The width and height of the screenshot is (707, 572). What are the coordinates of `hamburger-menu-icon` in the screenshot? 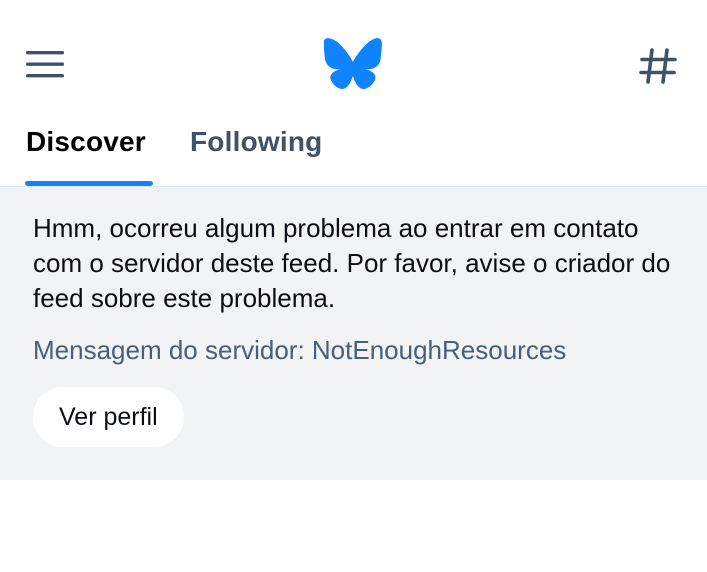 It's located at (45, 64).